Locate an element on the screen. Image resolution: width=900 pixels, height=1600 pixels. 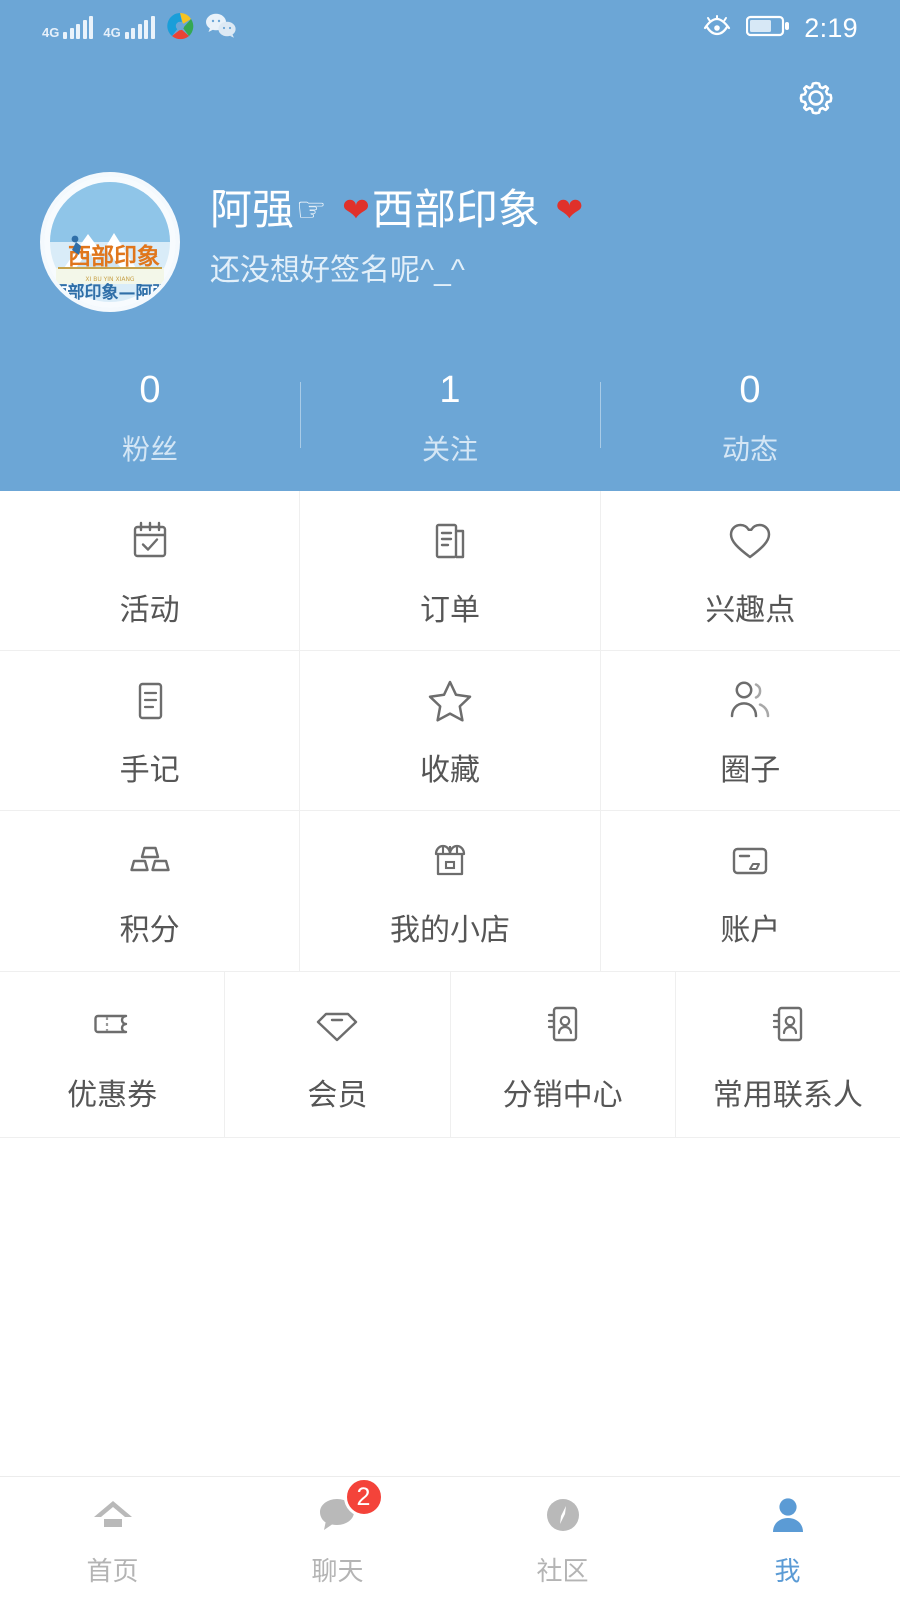
user-name: 阿强 ☞ ❤ 西部印象 ❤ is located at coordinates (396, 209).